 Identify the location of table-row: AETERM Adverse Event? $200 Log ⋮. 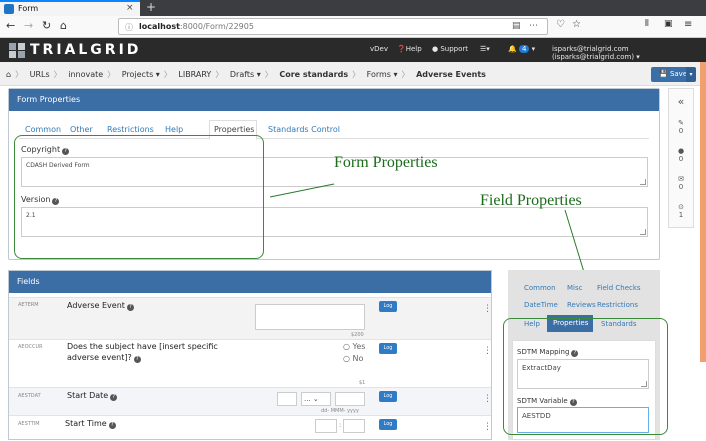
(250, 318).